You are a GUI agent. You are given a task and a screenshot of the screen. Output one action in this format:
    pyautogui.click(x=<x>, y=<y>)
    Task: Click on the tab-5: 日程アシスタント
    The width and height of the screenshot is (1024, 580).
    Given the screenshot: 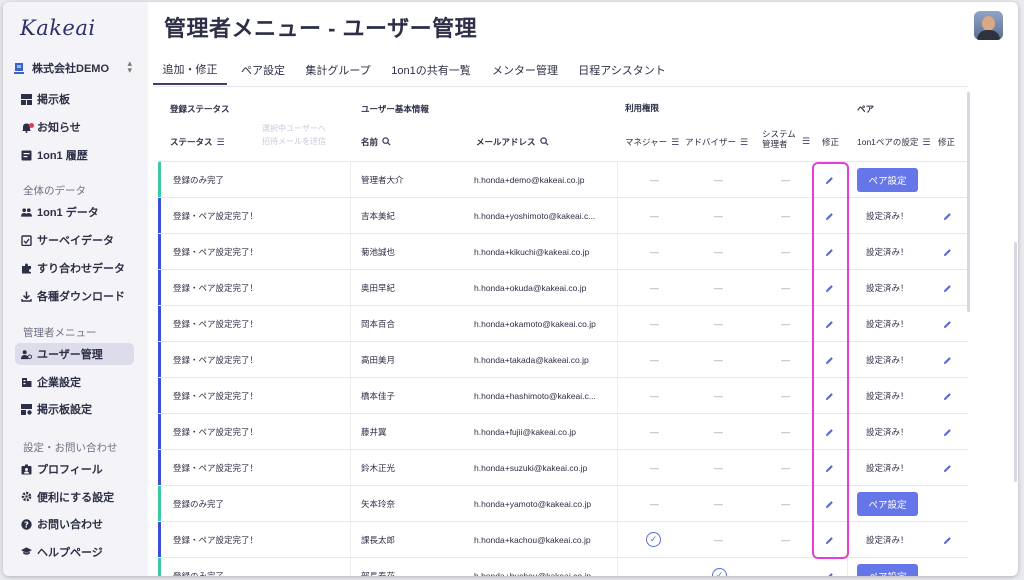 What is the action you would take?
    pyautogui.click(x=622, y=69)
    